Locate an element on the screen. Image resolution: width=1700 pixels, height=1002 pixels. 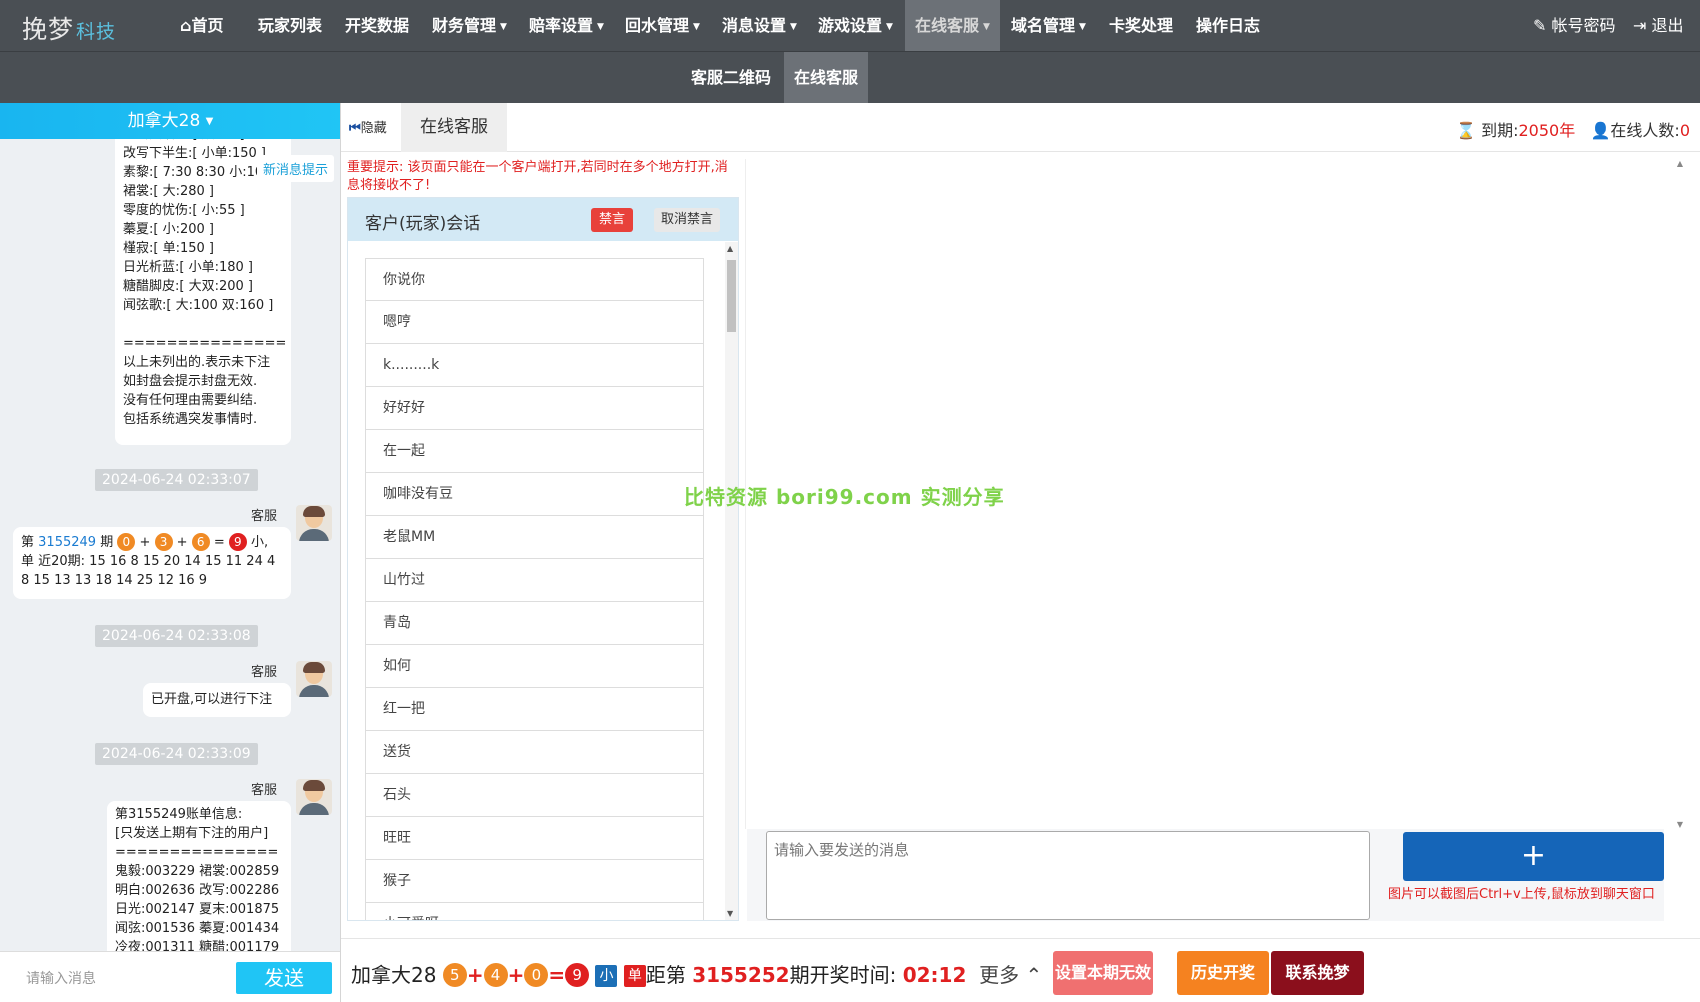
more-toggle: 更多 ⌃ is located at coordinates (1010, 975).